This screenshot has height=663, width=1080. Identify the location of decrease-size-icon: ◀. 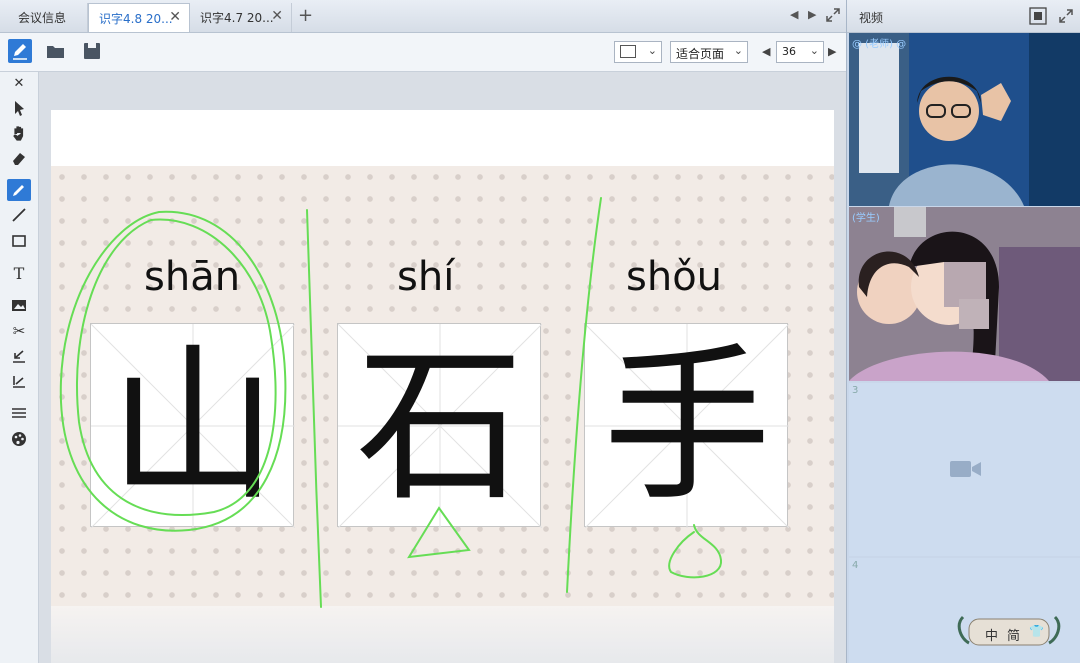
(766, 51).